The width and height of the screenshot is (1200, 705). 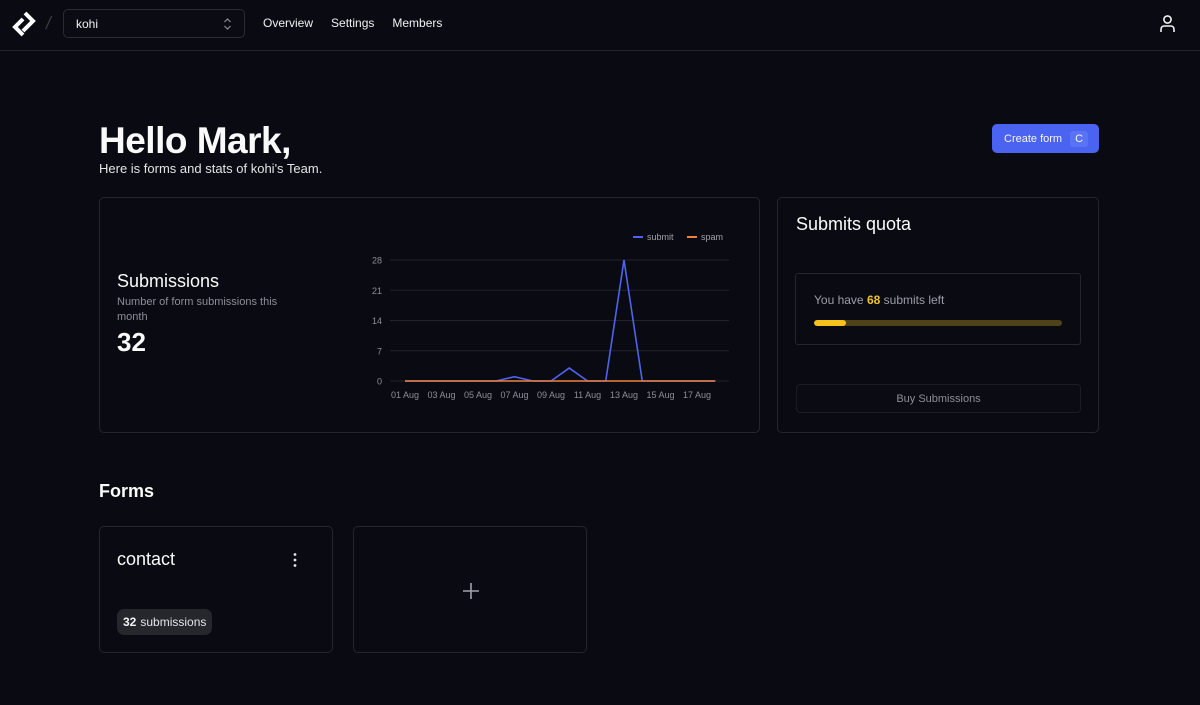 What do you see at coordinates (295, 560) in the screenshot?
I see `more-options-icon` at bounding box center [295, 560].